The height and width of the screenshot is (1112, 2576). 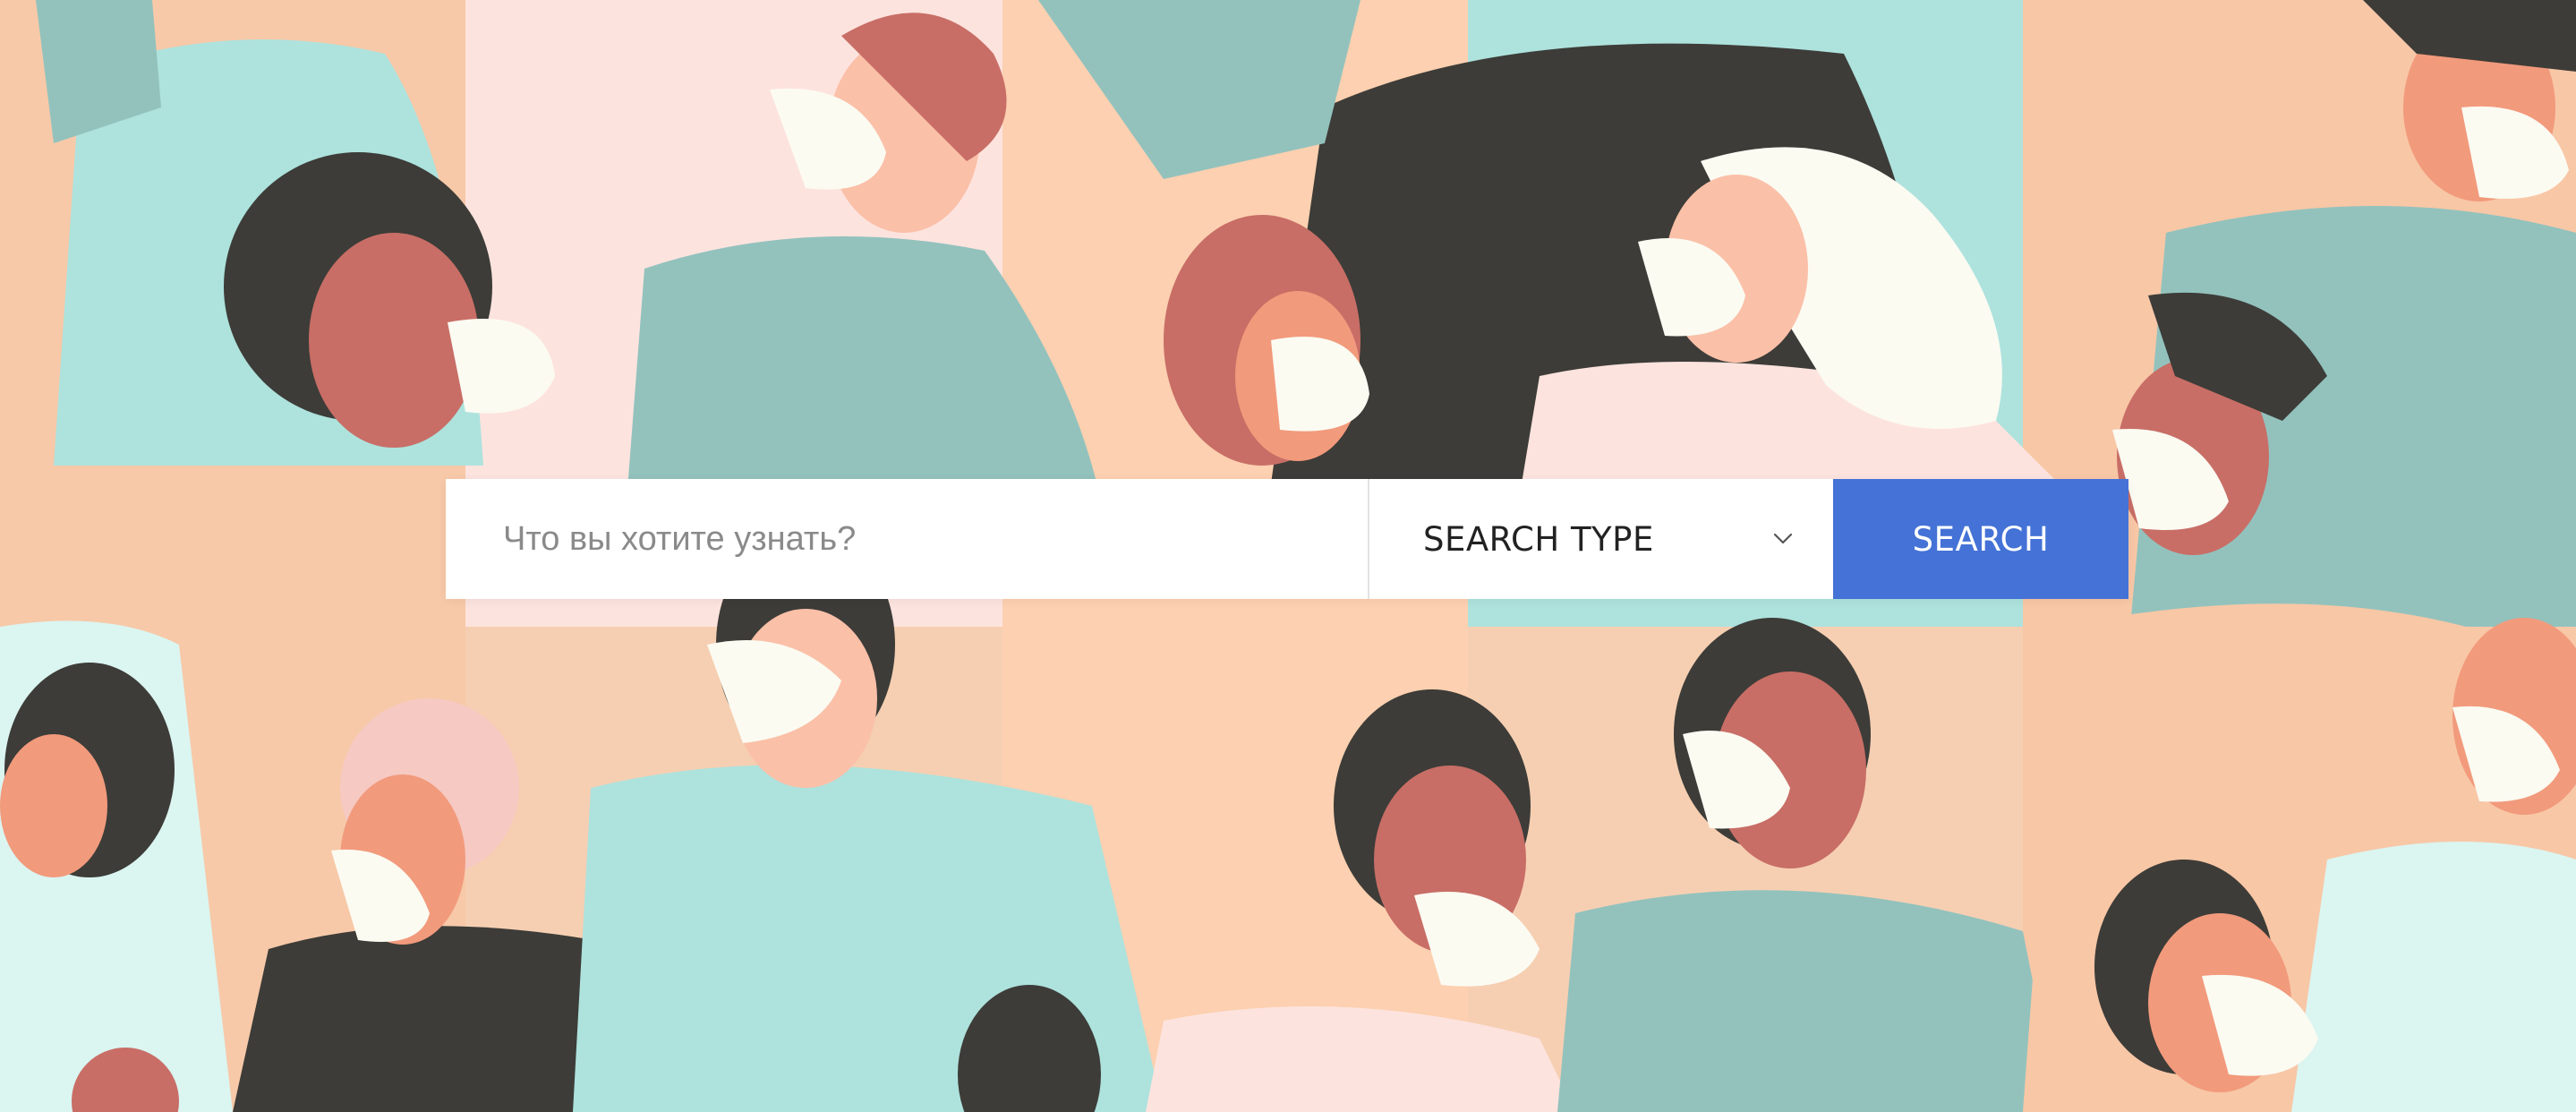 What do you see at coordinates (1783, 539) in the screenshot?
I see `chevron-down-icon` at bounding box center [1783, 539].